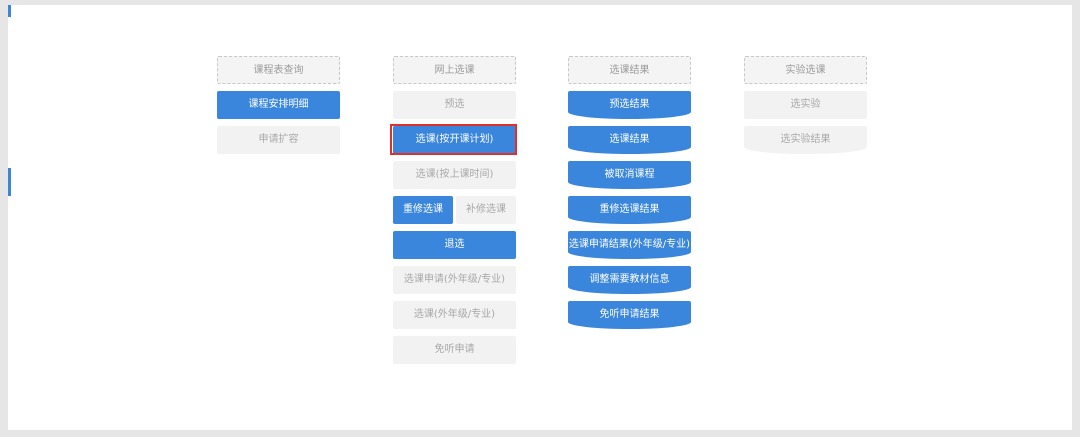 This screenshot has width=1080, height=437. What do you see at coordinates (454, 350) in the screenshot?
I see `exemption-apply-button: 免听申请` at bounding box center [454, 350].